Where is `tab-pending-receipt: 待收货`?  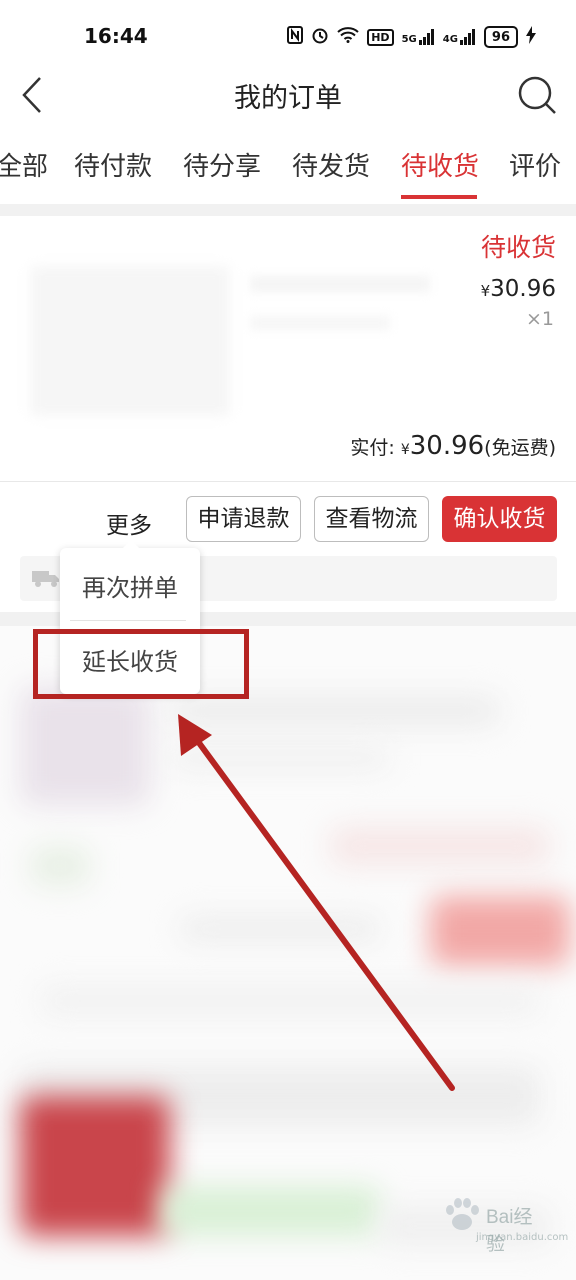 tab-pending-receipt: 待收货 is located at coordinates (440, 164).